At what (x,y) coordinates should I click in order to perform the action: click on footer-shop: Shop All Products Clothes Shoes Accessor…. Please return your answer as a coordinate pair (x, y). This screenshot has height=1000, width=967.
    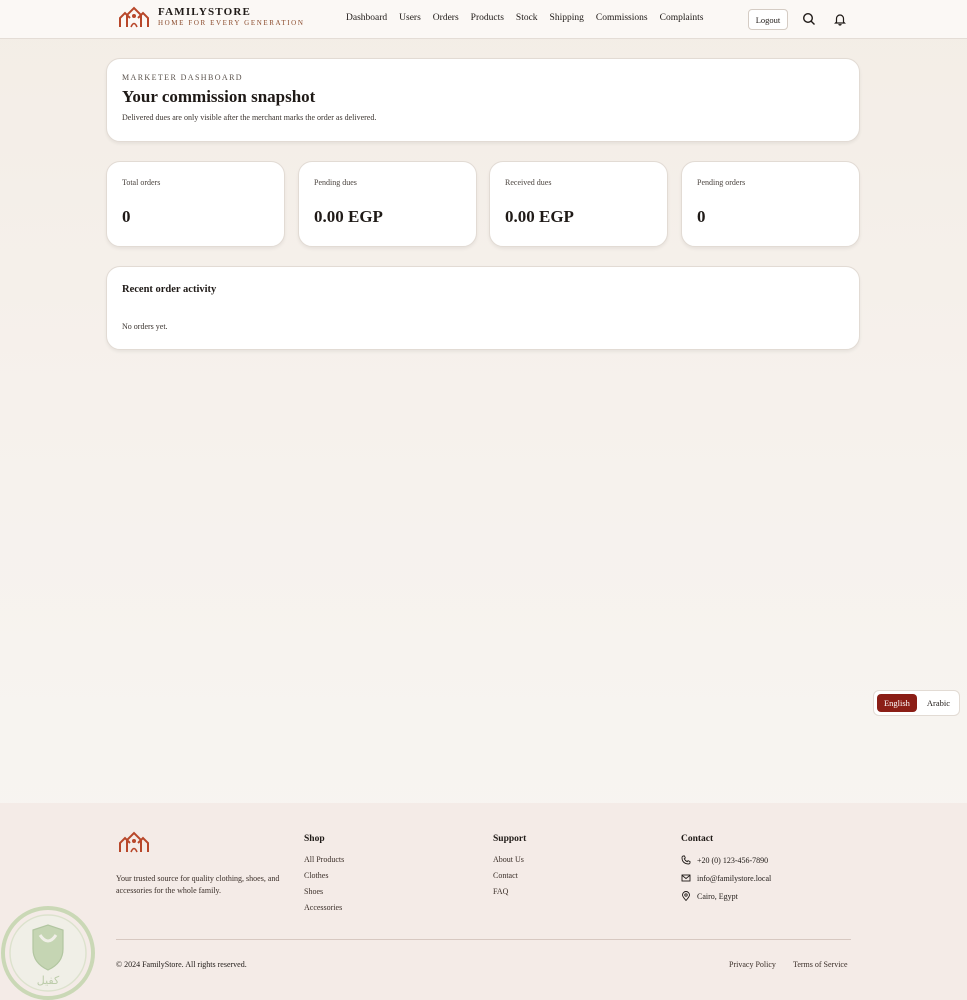
    Looking at the image, I should click on (324, 876).